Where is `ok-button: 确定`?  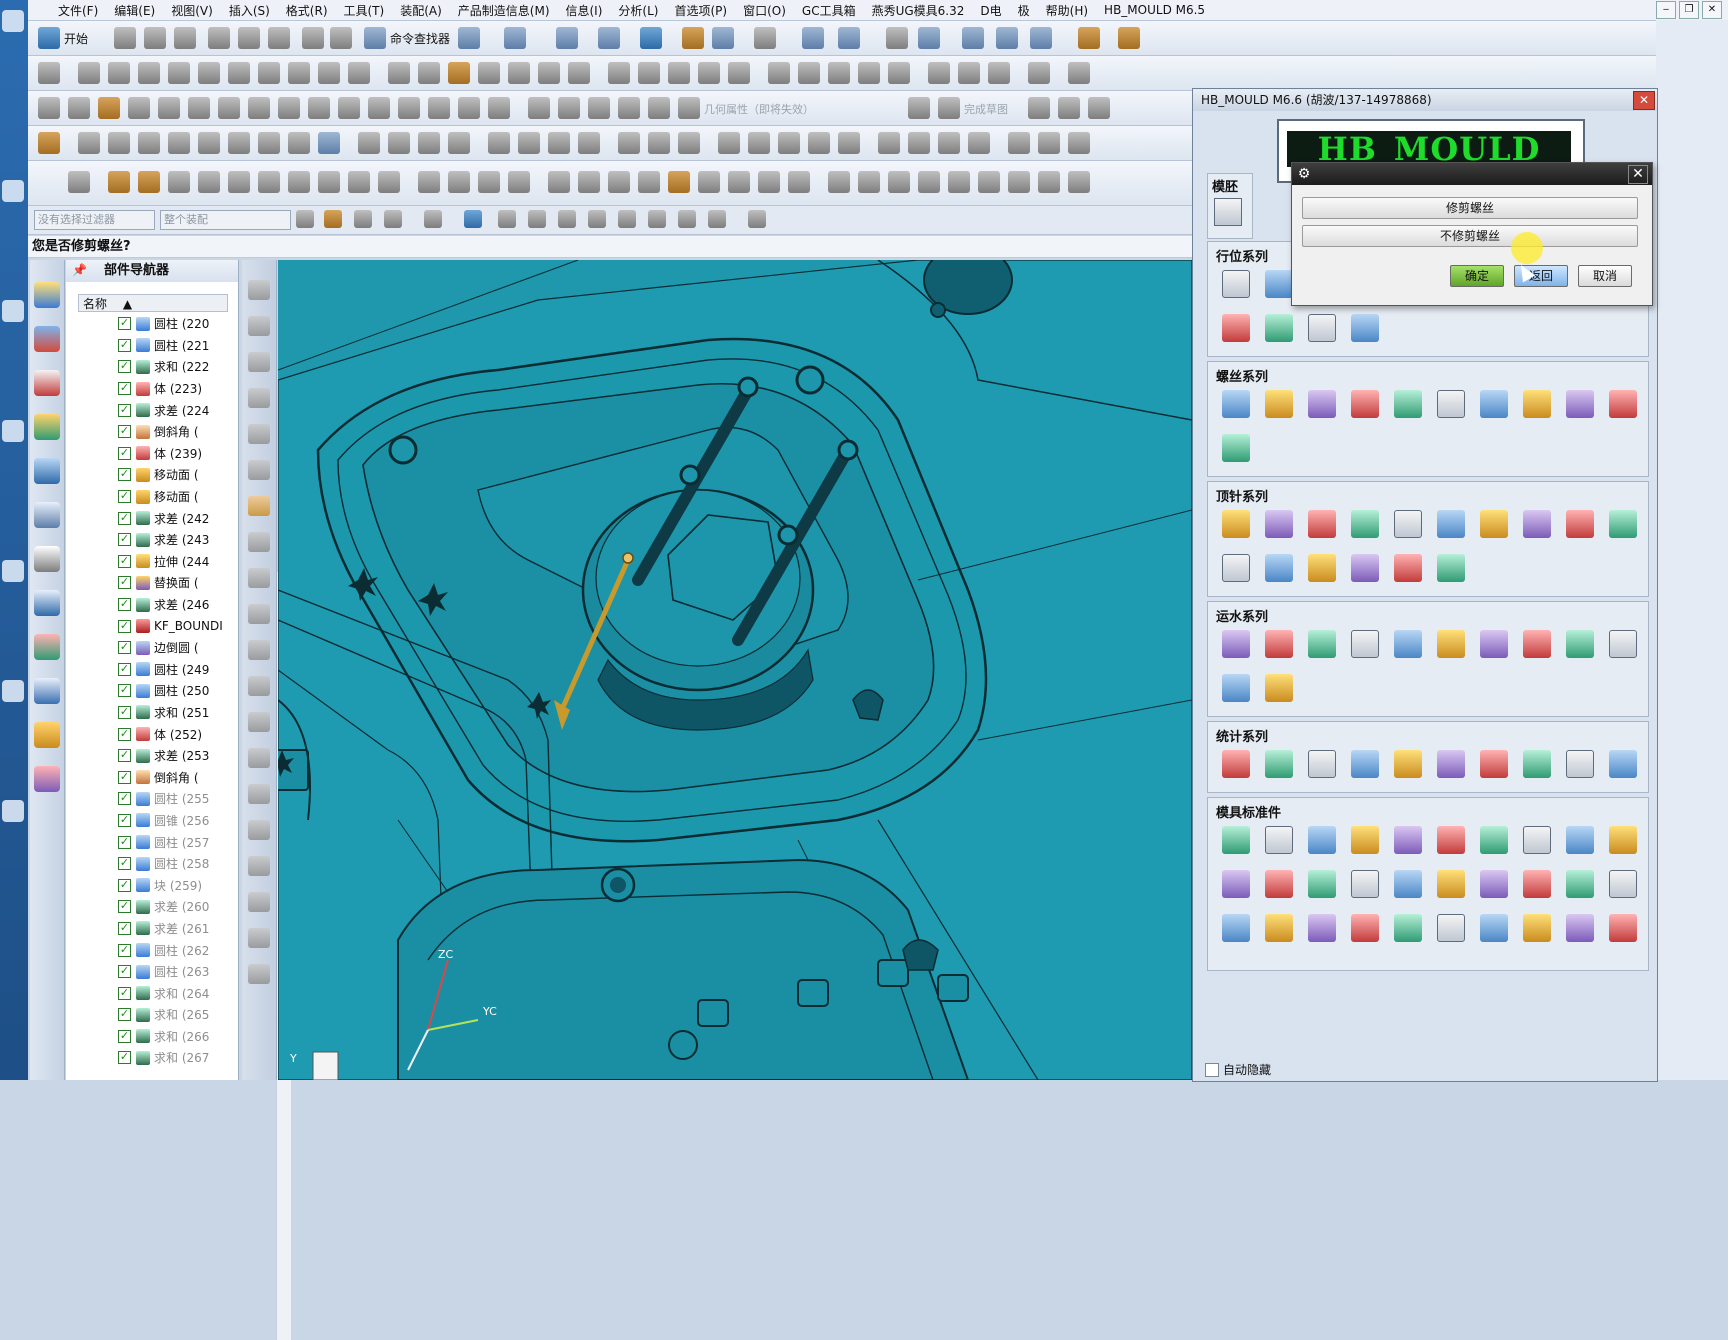 ok-button: 确定 is located at coordinates (1477, 276).